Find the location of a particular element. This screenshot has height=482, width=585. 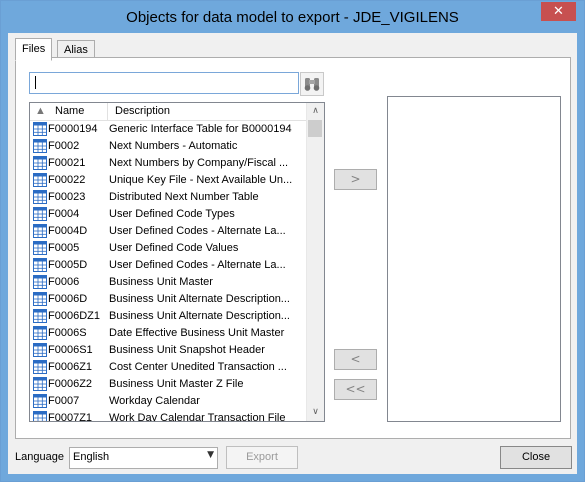

row-name: F0007 is located at coordinates (64, 401).